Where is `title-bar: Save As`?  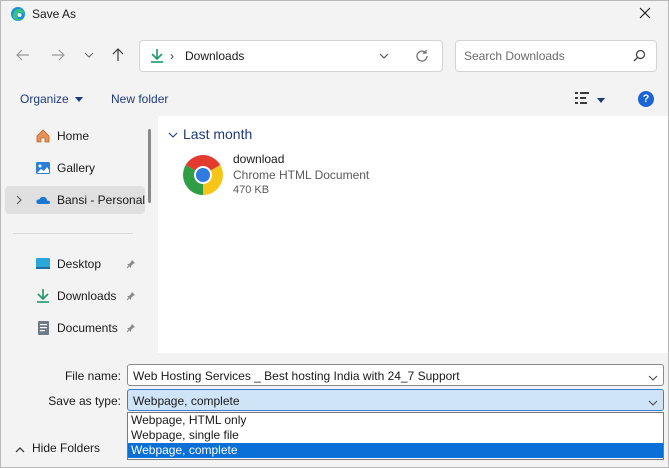
title-bar: Save As is located at coordinates (334, 14).